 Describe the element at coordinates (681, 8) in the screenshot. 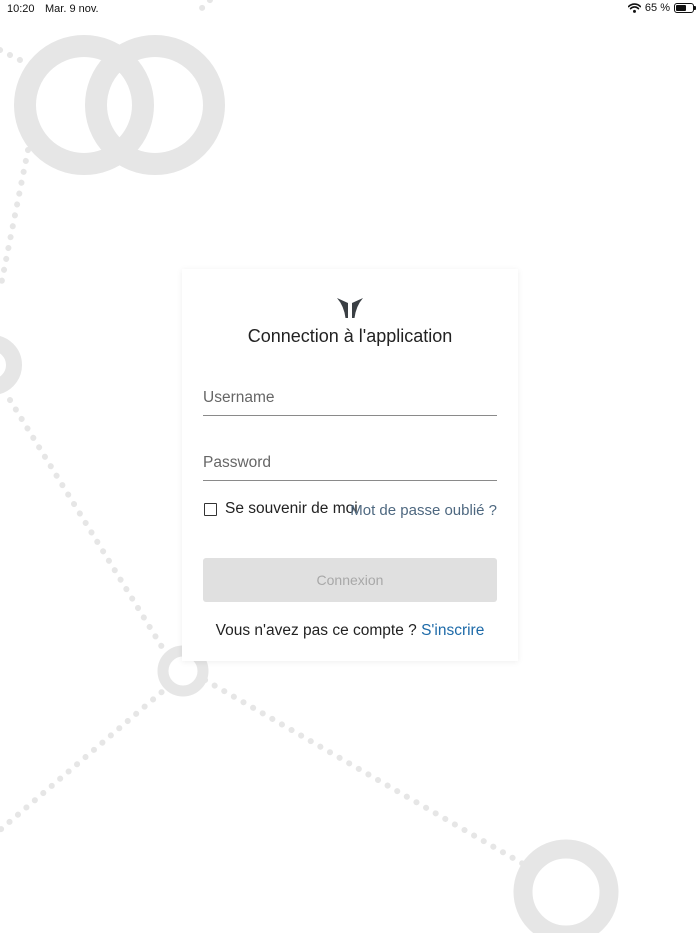

I see `battery-level` at that location.